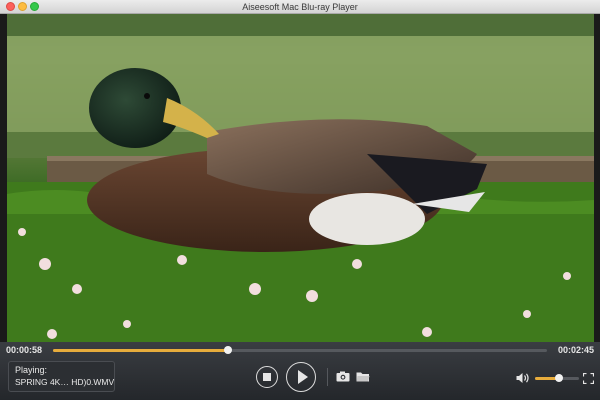 This screenshot has width=600, height=400. Describe the element at coordinates (559, 378) in the screenshot. I see `volume-knob` at that location.